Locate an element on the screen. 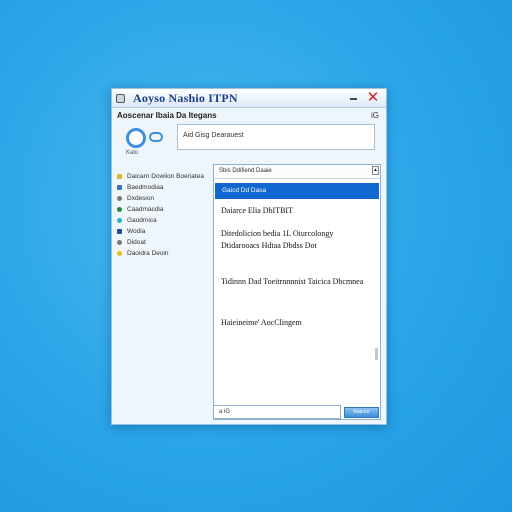 Image resolution: width=512 pixels, height=512 pixels. sidebar-item-label: Baedmodiaa is located at coordinates (145, 187).